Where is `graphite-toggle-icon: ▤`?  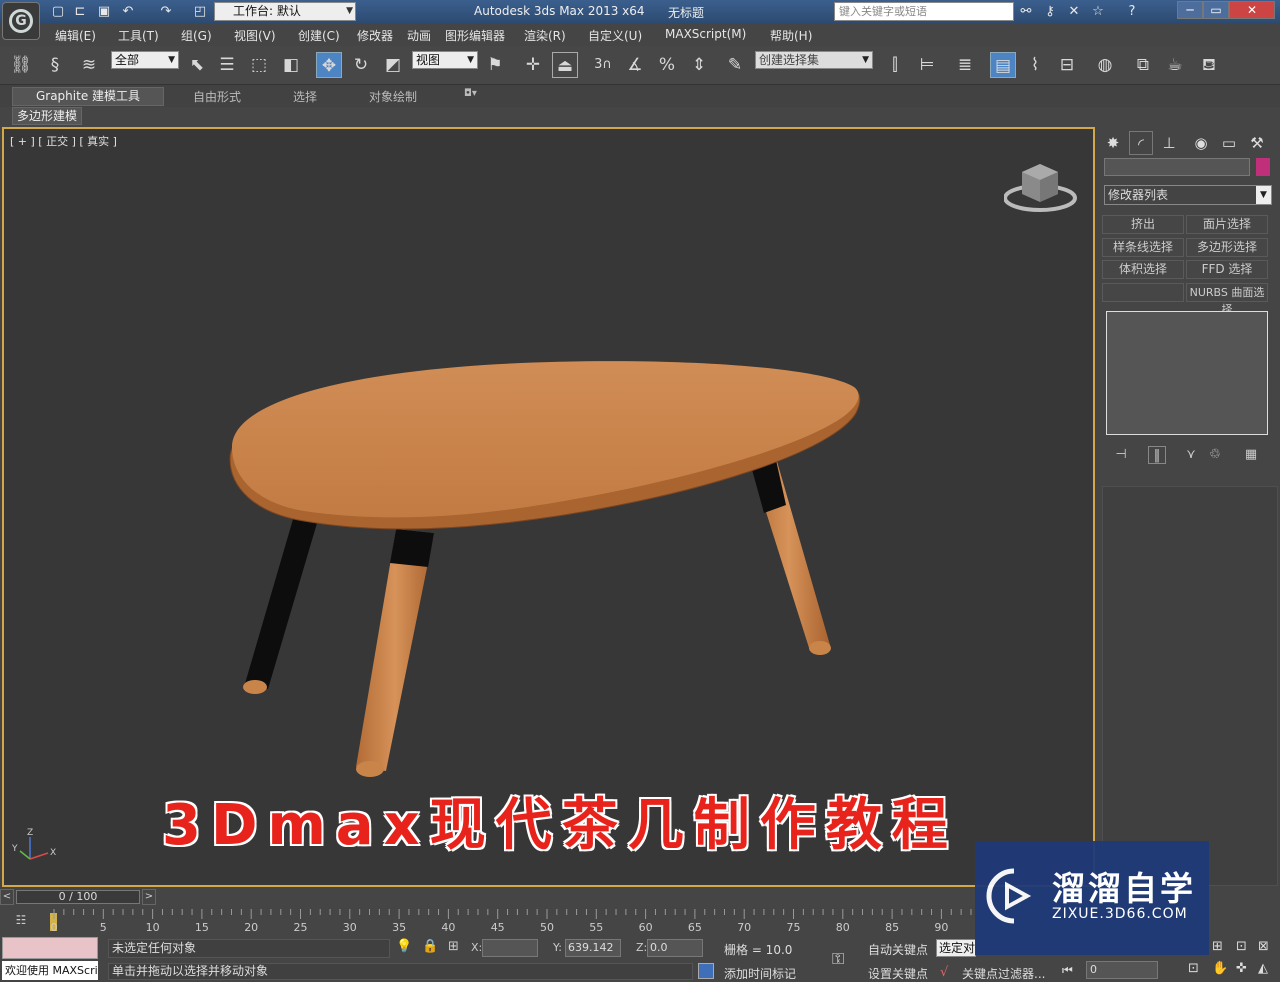 graphite-toggle-icon: ▤ is located at coordinates (1003, 65).